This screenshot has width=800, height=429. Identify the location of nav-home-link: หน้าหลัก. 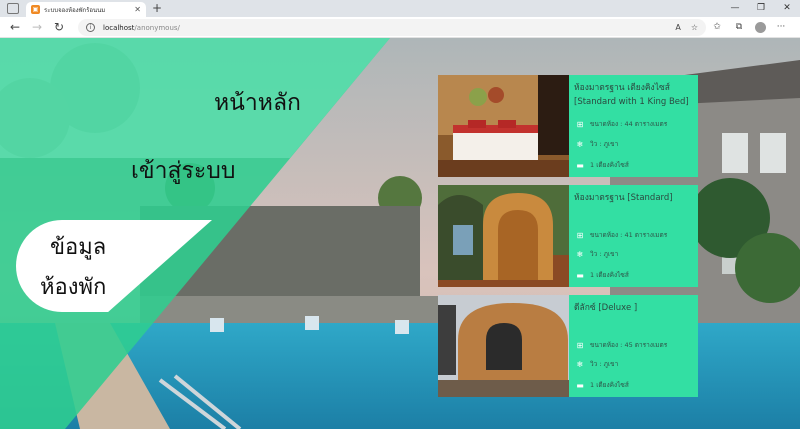
(257, 103).